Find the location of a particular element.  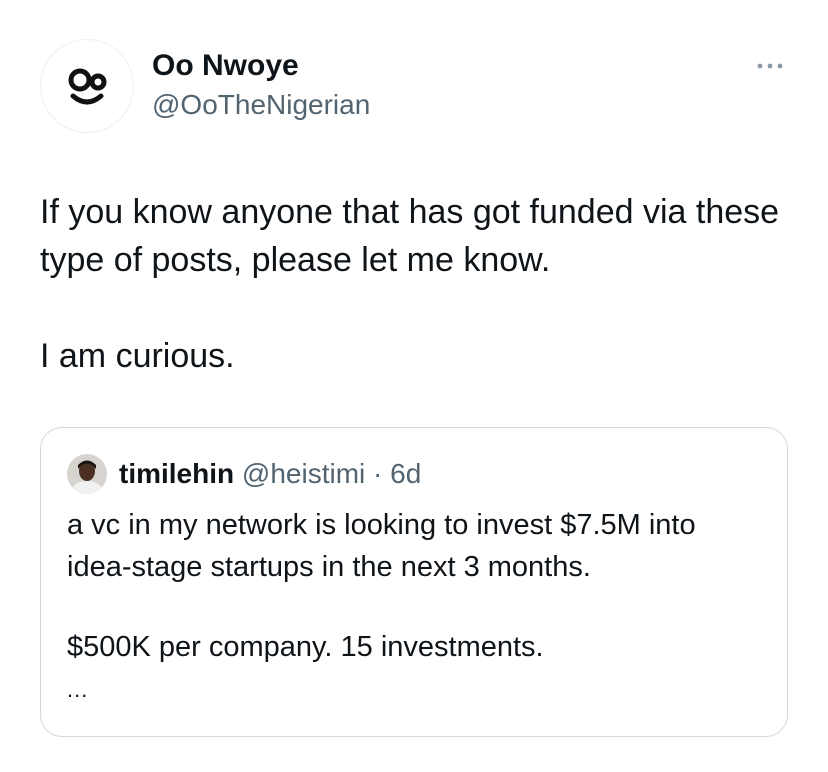

more-options-button is located at coordinates (770, 66).